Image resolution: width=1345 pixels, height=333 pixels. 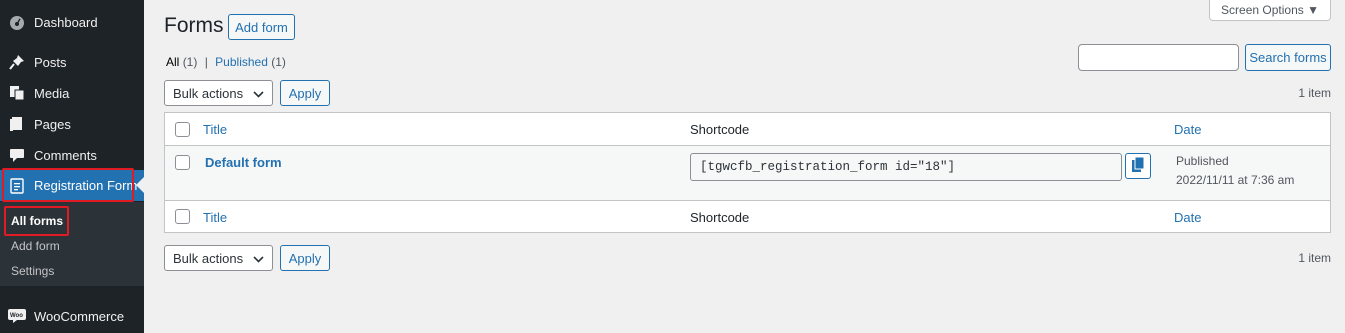 I want to click on woocommerce-icon: Woo, so click(x=17, y=316).